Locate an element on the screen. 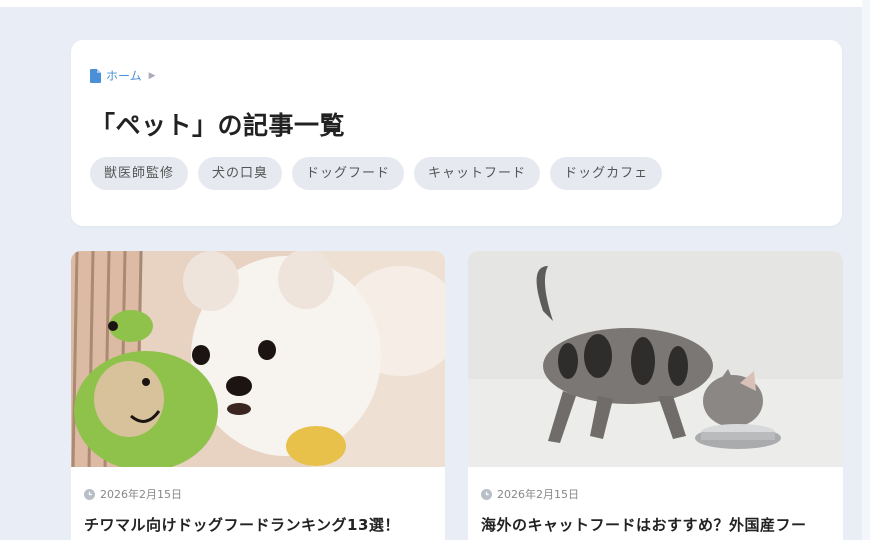 This screenshot has width=870, height=540. tag-list: 獣医師監修 犬の口臭 ドッグフード キャットフード ドッグカフェ is located at coordinates (376, 173).